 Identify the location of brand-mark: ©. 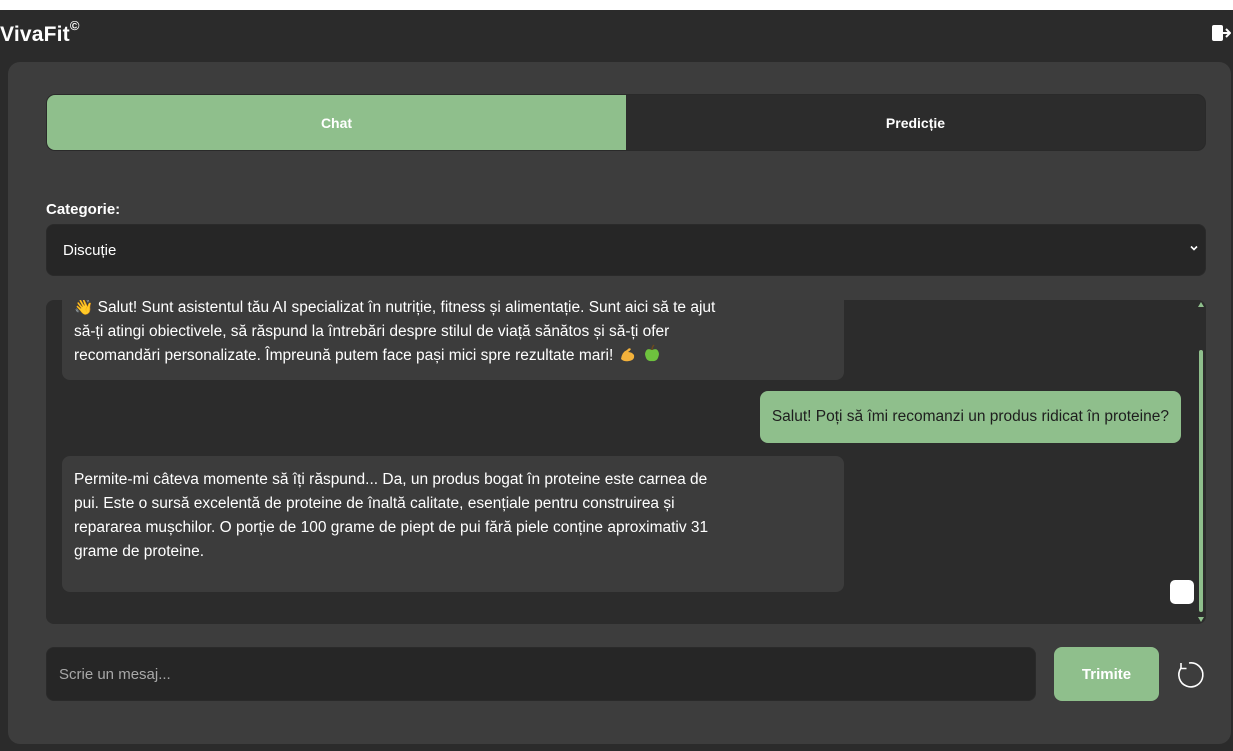
(74, 25).